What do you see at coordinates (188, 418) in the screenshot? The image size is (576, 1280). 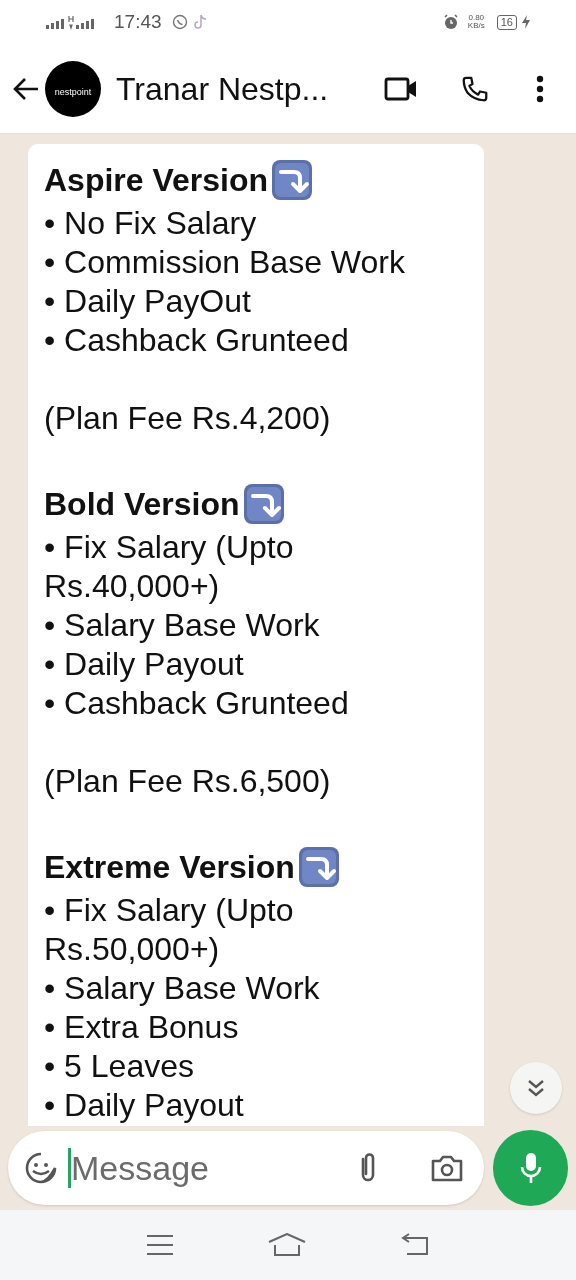 I see `plan-fee: (Plan Fee Rs.4,200)` at bounding box center [188, 418].